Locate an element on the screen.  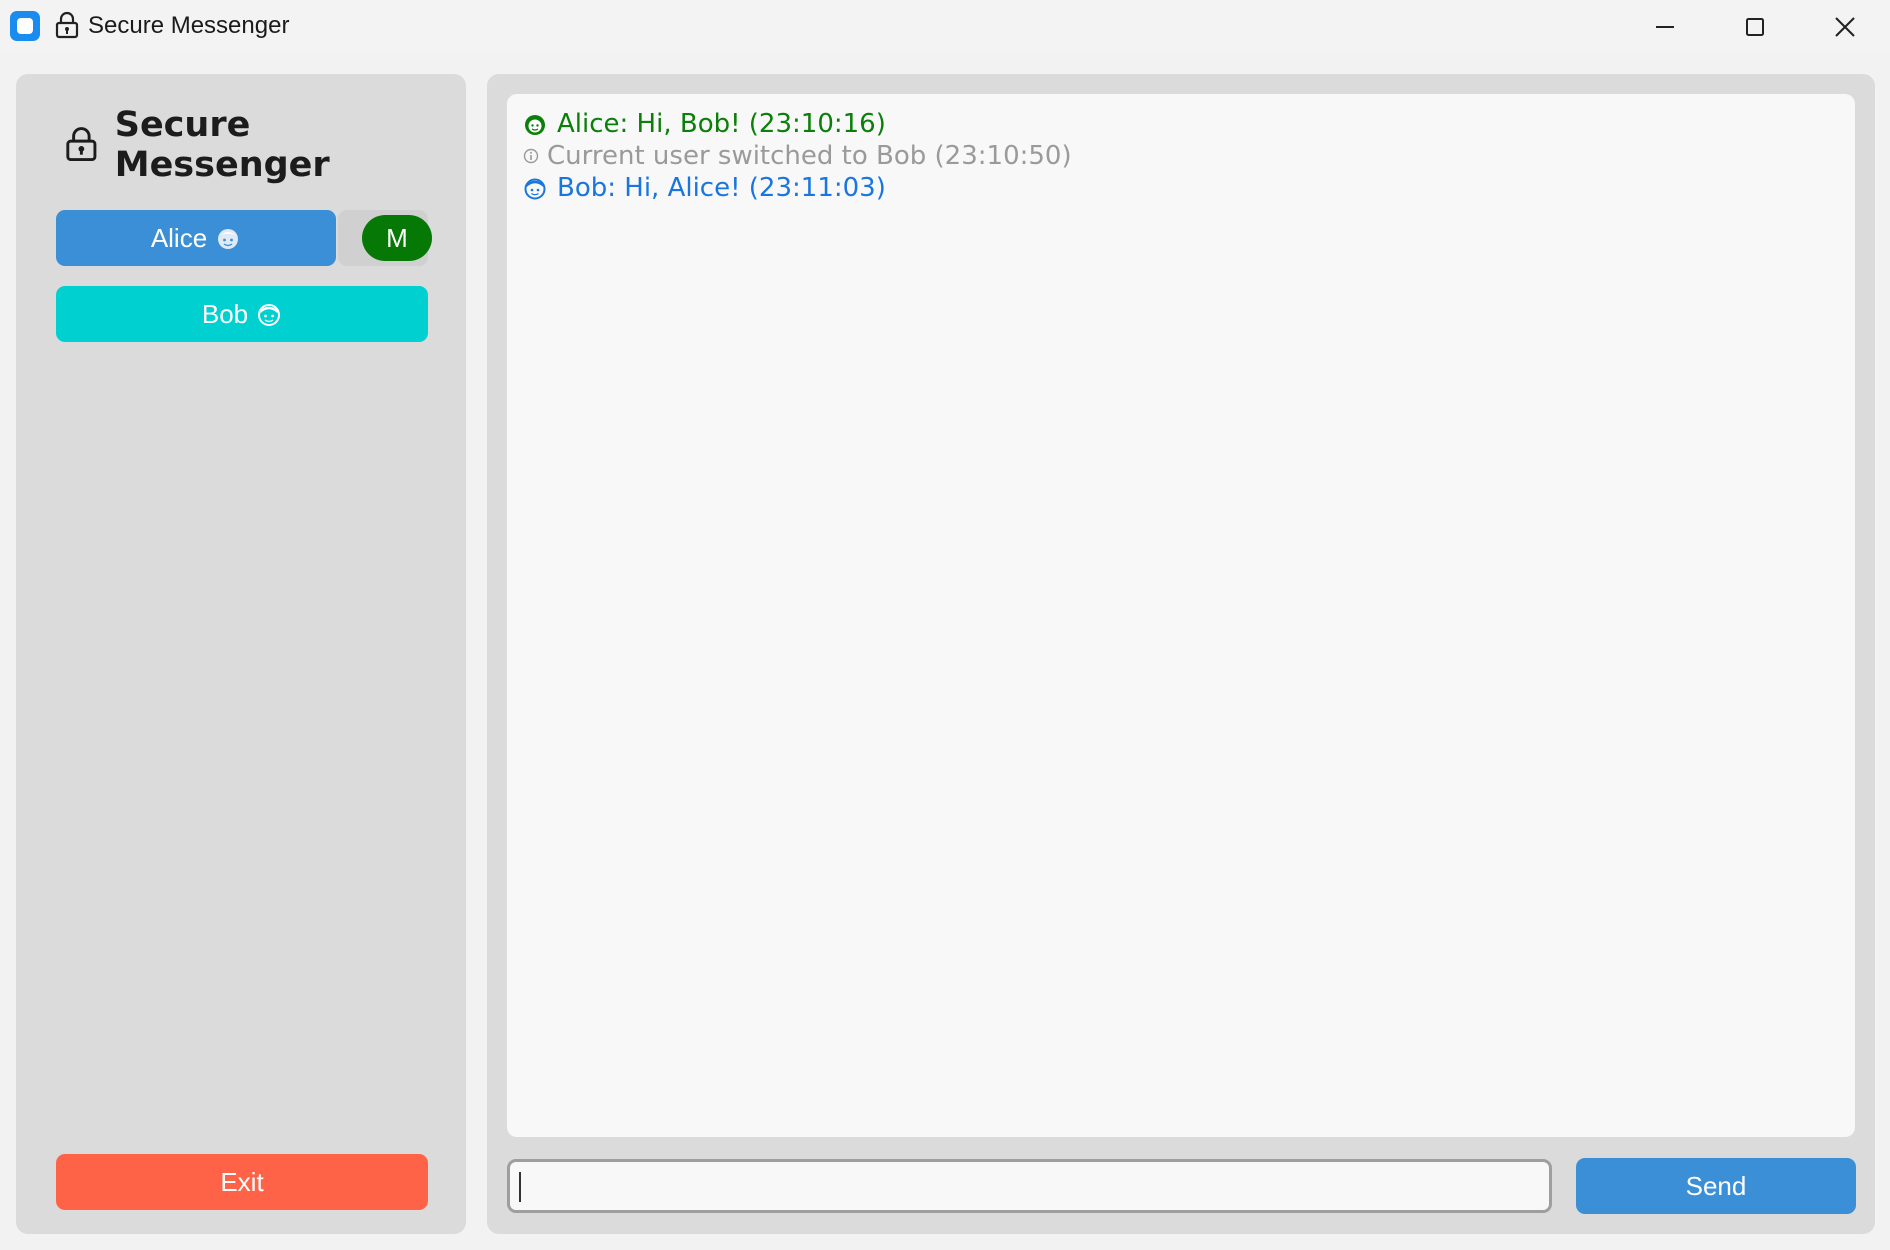
user-label: Bob is located at coordinates (225, 313).